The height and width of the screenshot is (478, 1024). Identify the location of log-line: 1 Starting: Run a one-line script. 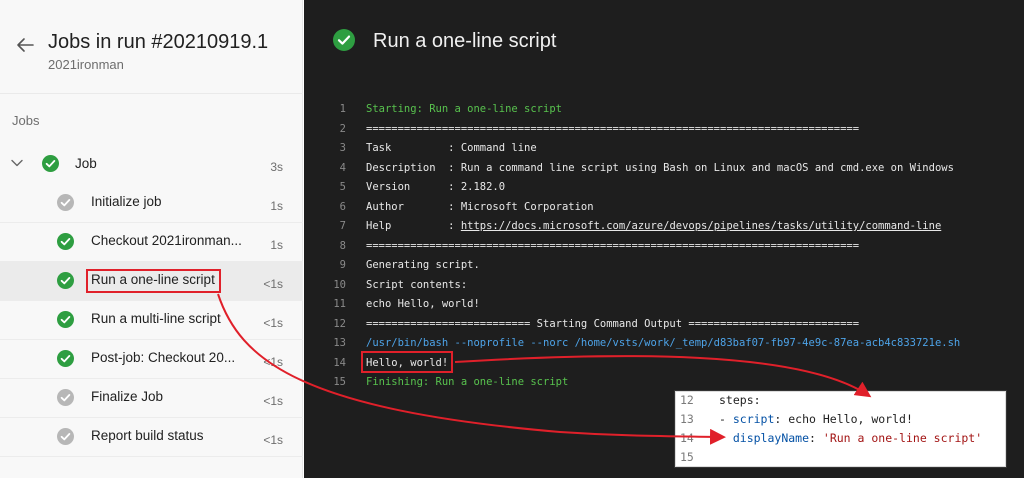
(664, 109).